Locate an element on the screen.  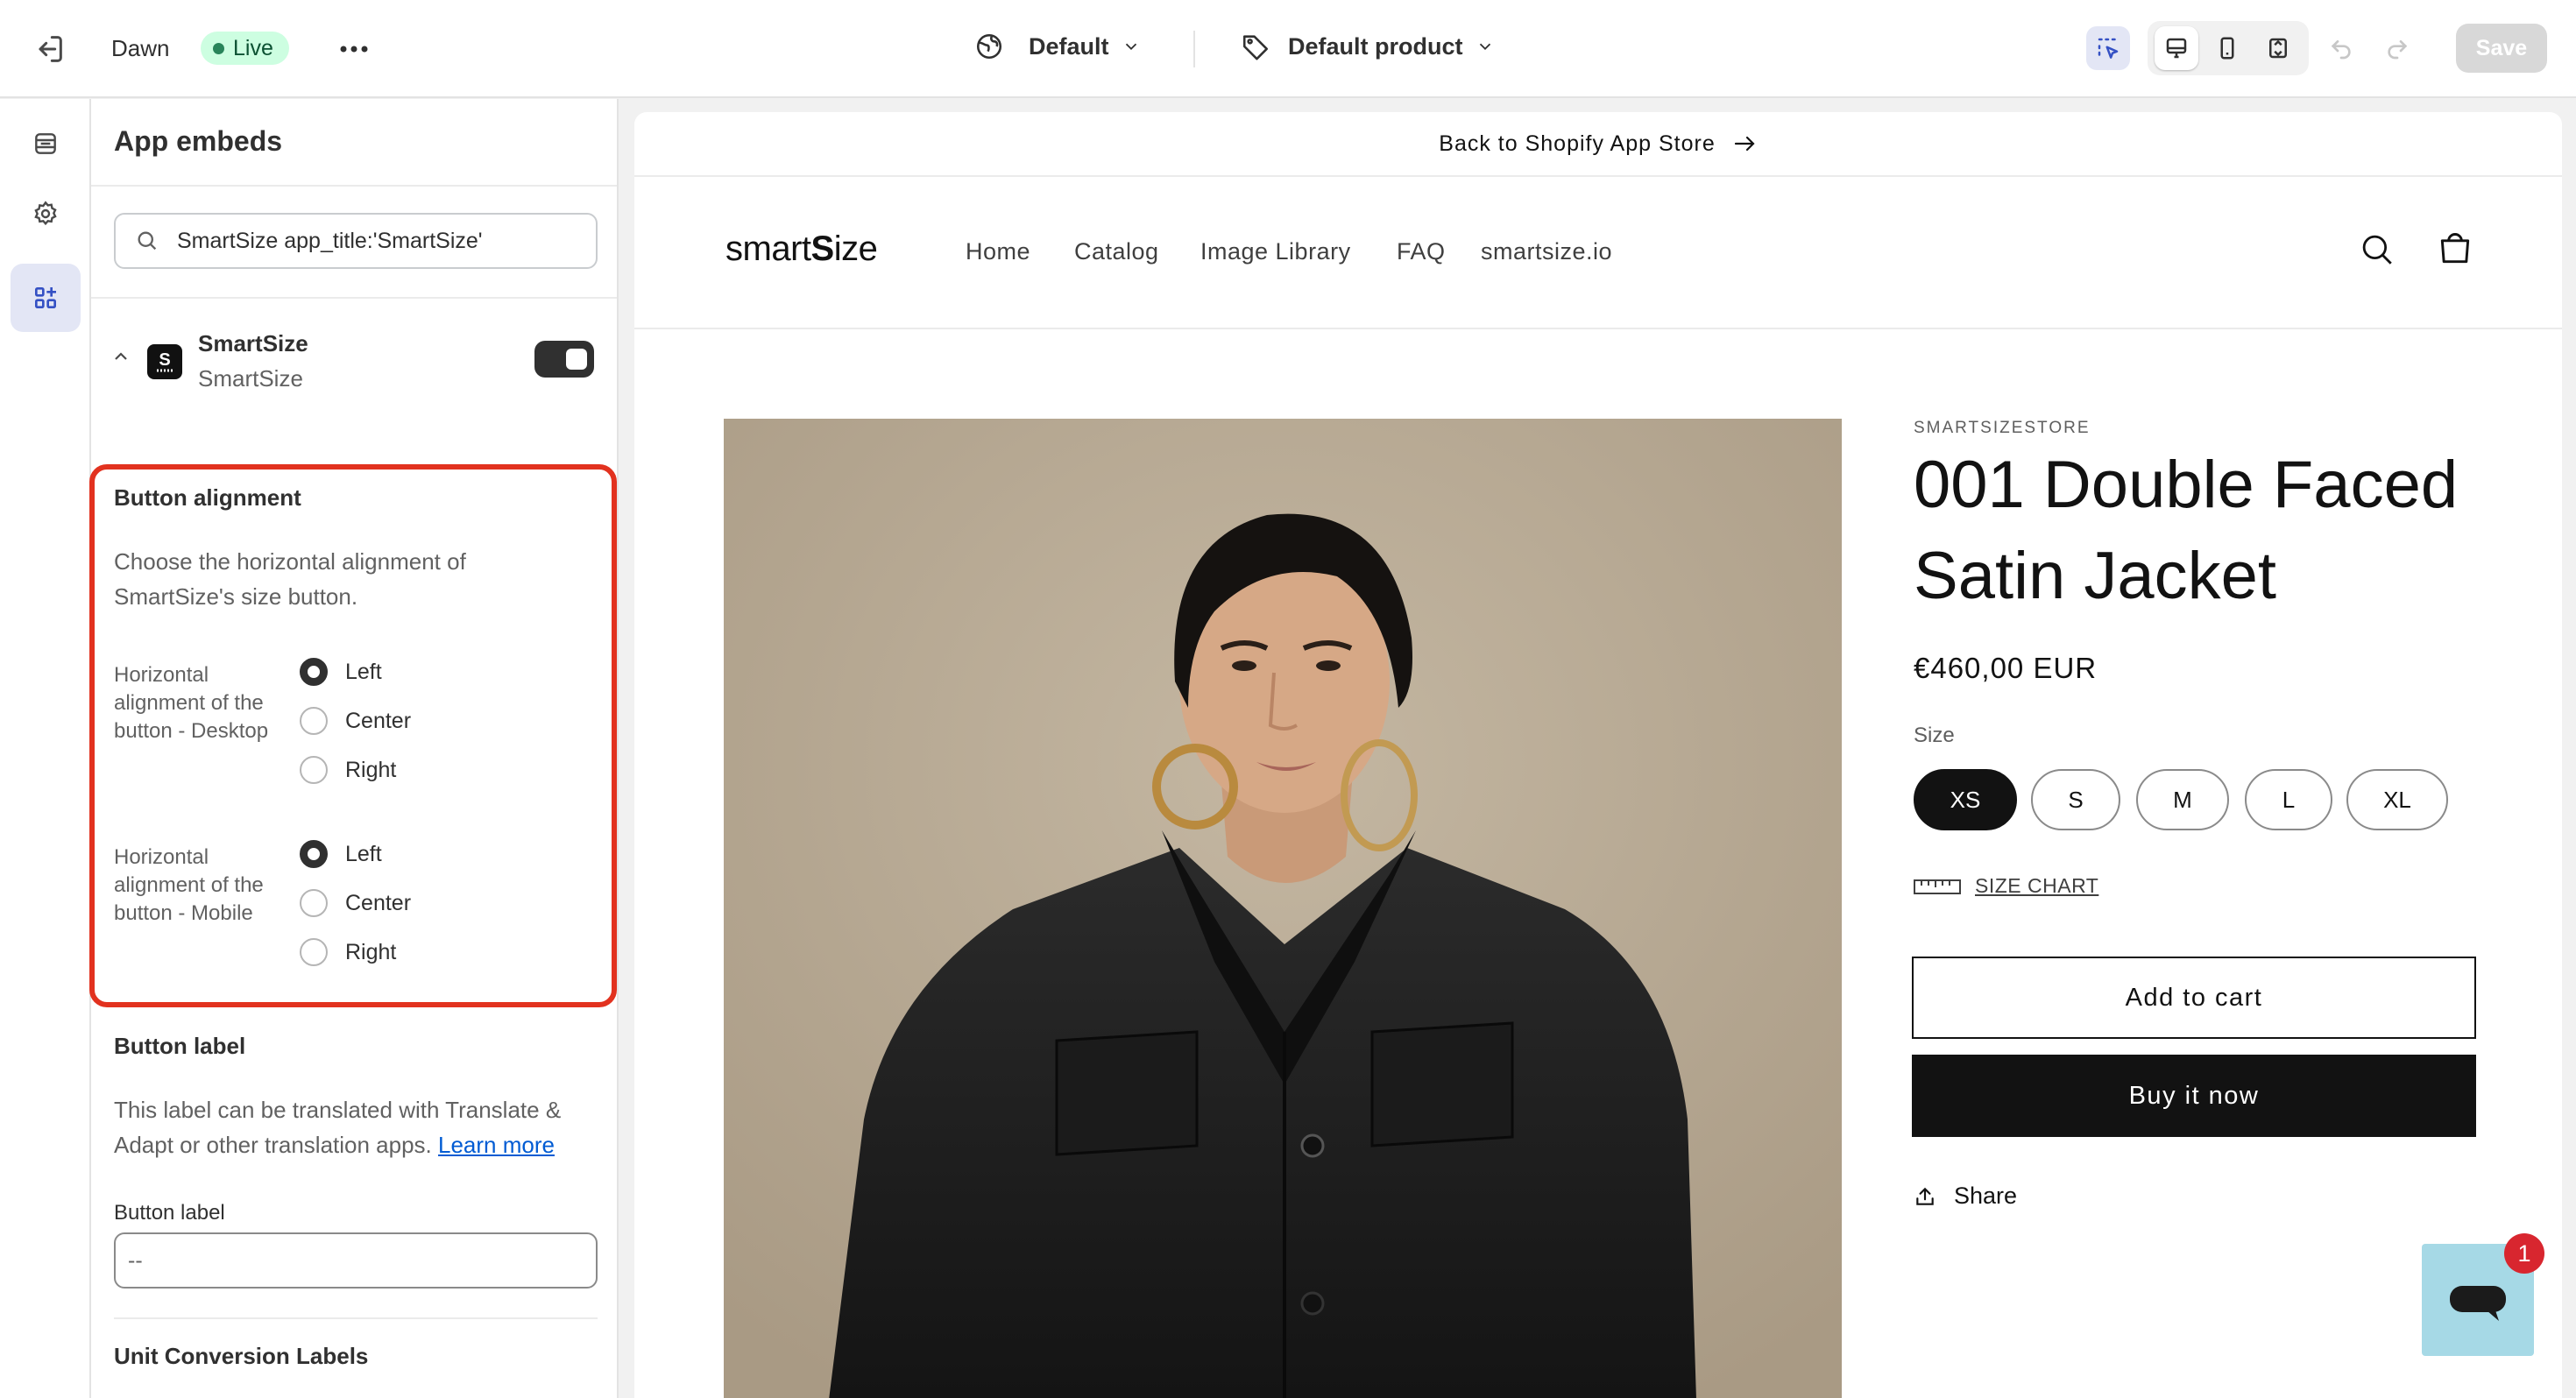
svg-text: S is located at coordinates (164, 360).